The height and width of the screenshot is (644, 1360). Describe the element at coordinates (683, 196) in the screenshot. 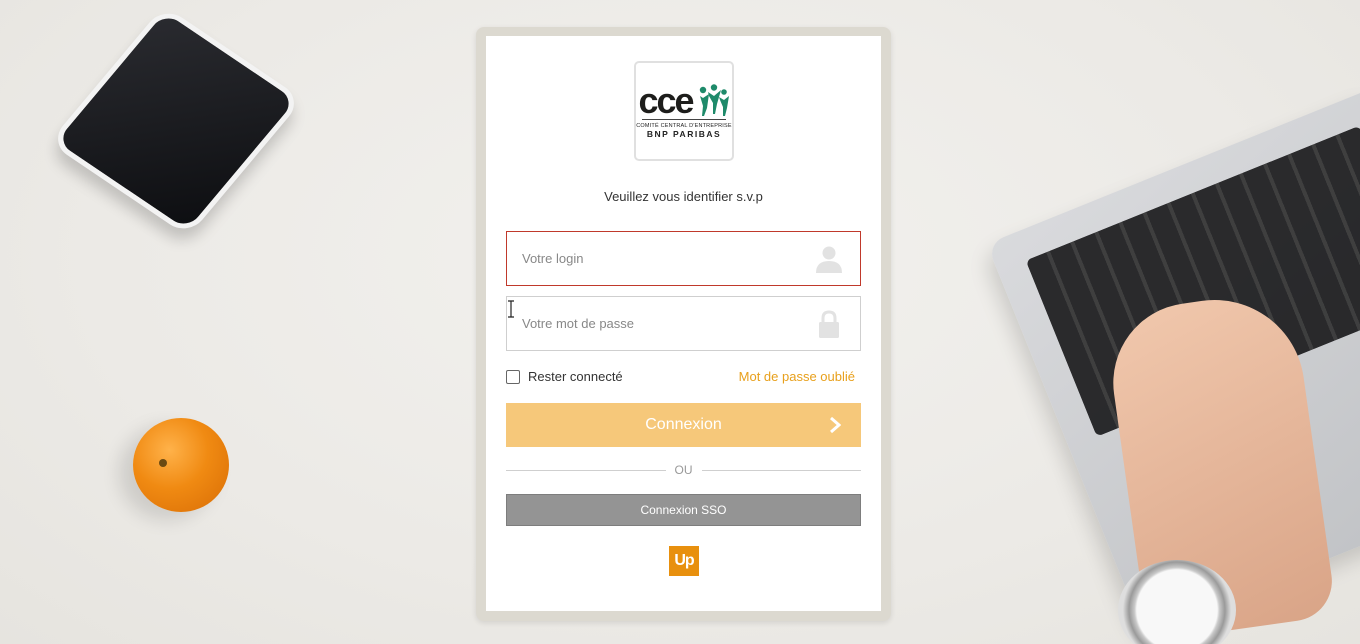

I see `identify-prompt: Veuillez vous identifier s.v.p` at that location.